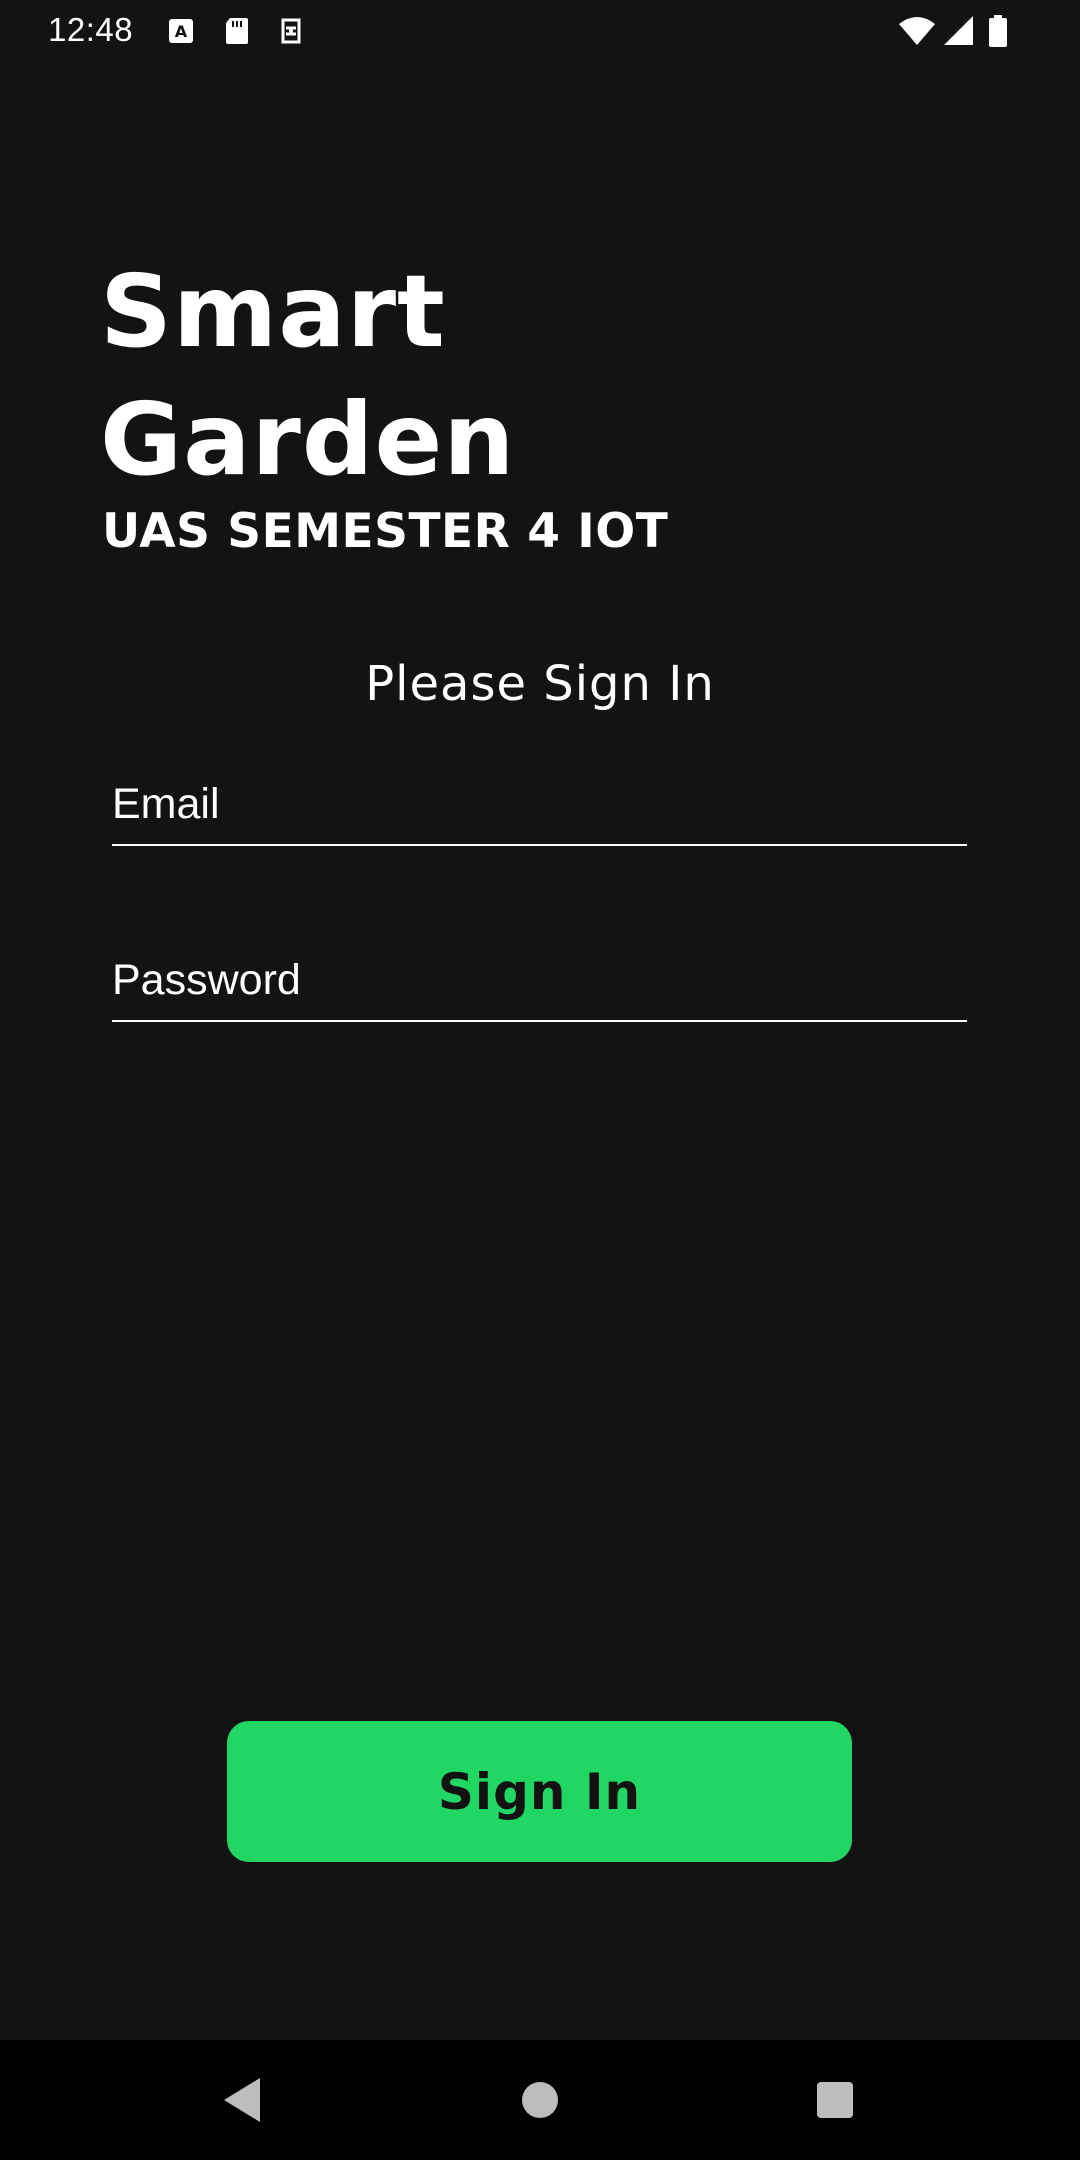  I want to click on recents-icon, so click(835, 2100).